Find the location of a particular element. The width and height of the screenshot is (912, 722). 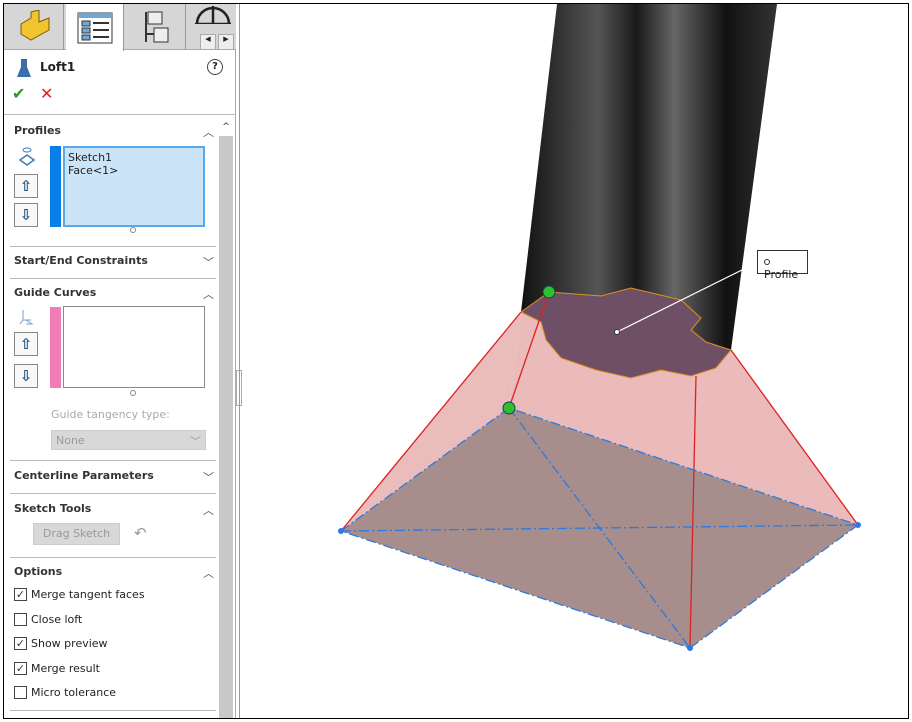

property-manager-icon is located at coordinates (94, 27).